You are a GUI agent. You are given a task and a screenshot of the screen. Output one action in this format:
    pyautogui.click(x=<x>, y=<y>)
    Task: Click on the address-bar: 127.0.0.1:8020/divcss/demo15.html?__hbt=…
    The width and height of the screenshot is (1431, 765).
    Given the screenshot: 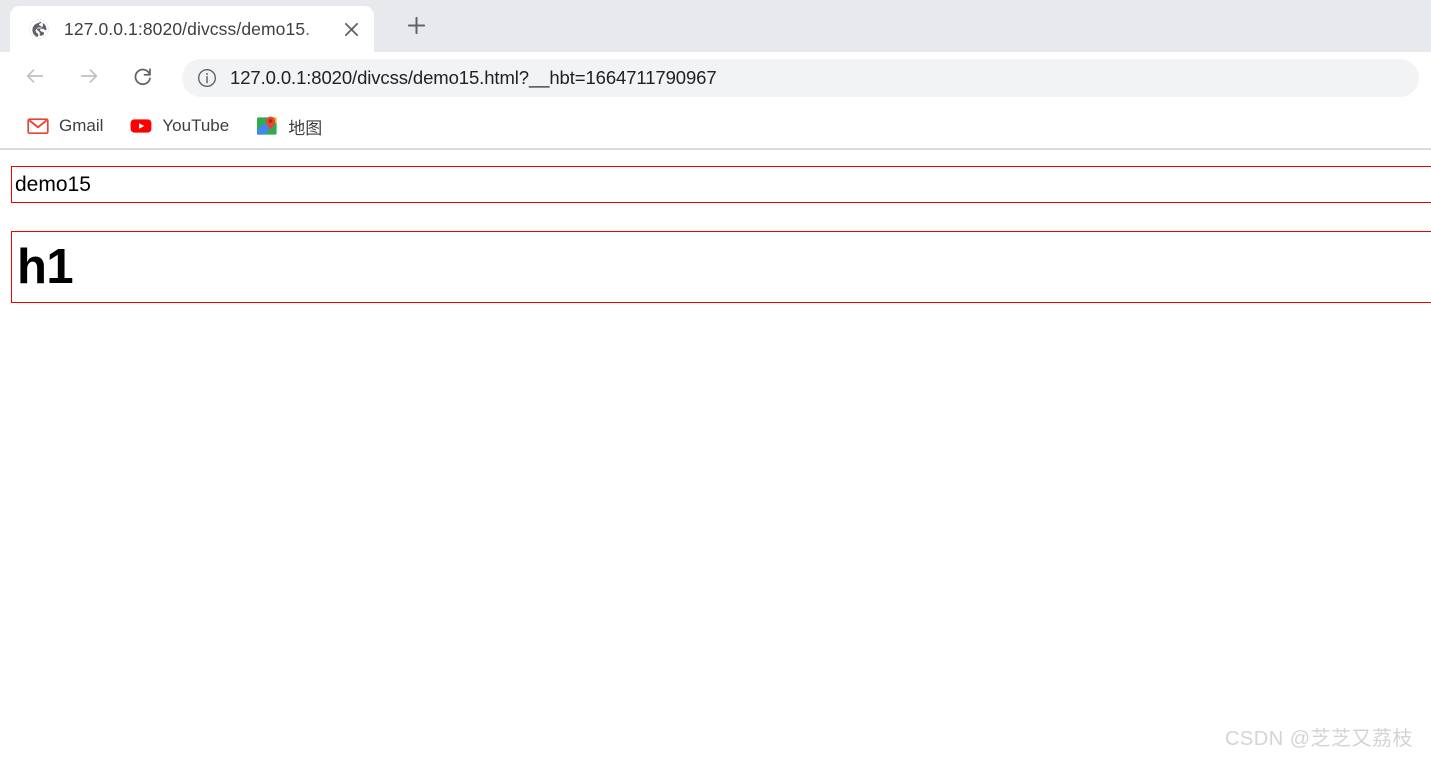 What is the action you would take?
    pyautogui.click(x=800, y=78)
    